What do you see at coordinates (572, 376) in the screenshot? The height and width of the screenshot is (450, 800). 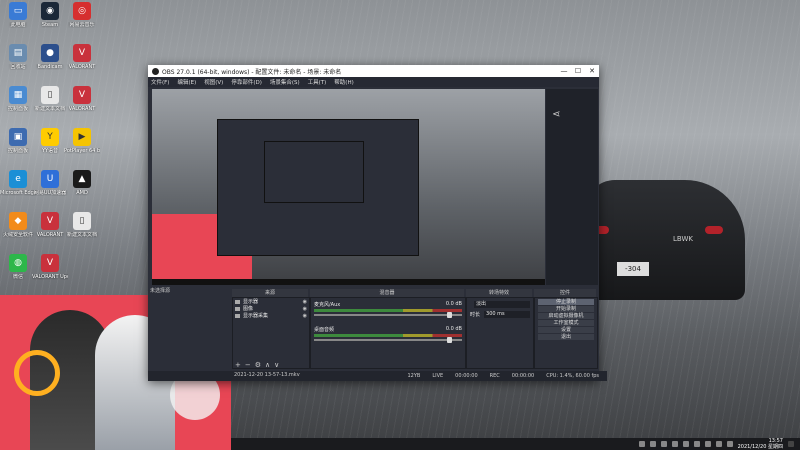 I see `cpu-fps: CPU: 1.4%, 60.00 fps` at bounding box center [572, 376].